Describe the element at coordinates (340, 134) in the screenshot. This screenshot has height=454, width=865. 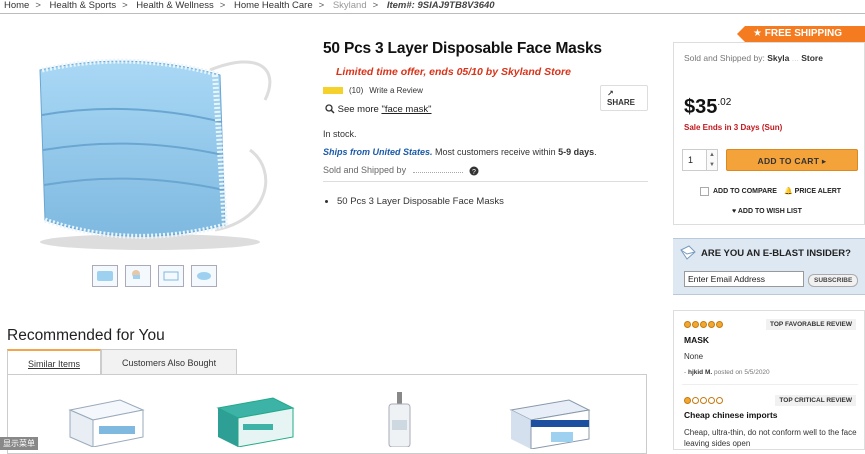
I see `stock-status: In stock.` at that location.